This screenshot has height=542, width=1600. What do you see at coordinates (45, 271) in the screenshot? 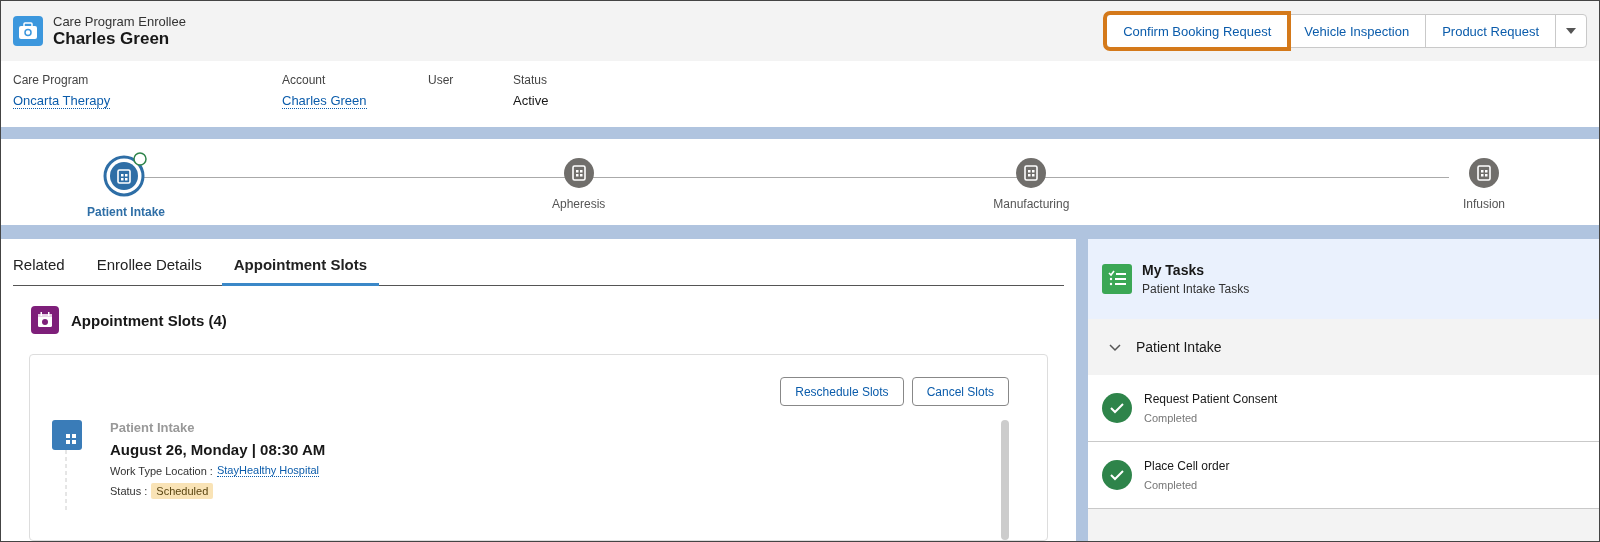
I see `tab: Related` at bounding box center [45, 271].